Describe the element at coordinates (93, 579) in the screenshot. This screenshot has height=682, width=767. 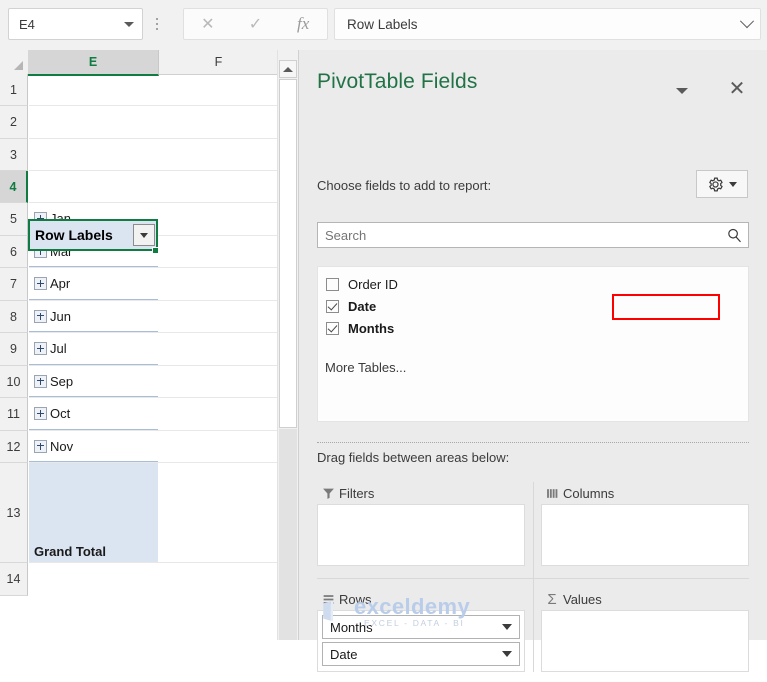
I see `cell-E14` at that location.